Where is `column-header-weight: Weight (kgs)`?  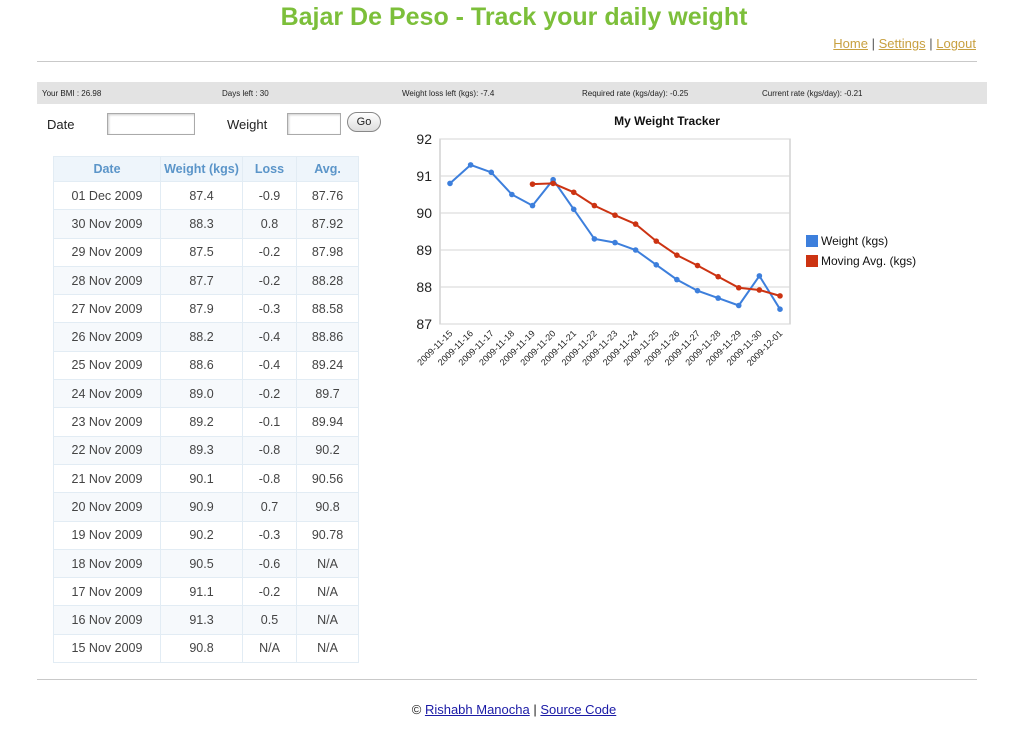 column-header-weight: Weight (kgs) is located at coordinates (201, 169).